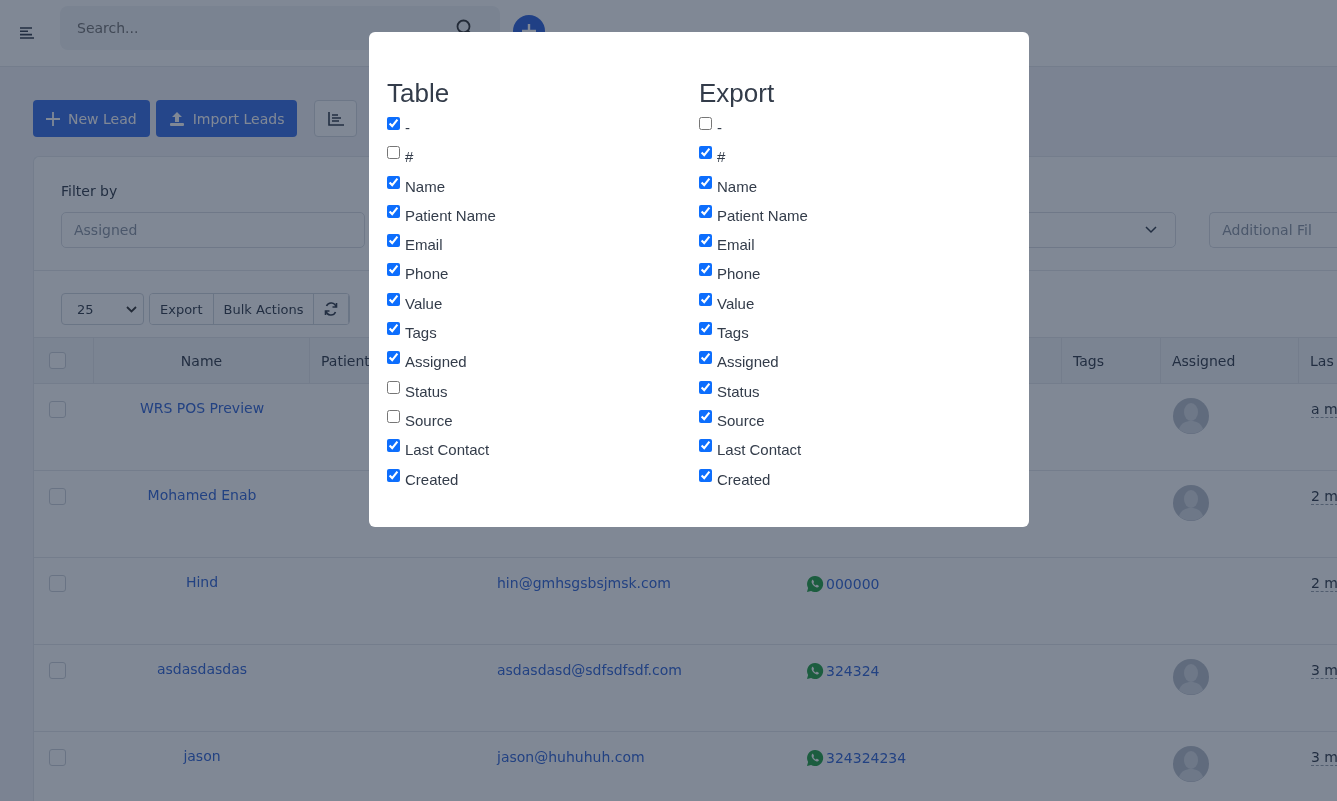  I want to click on group-title: Export, so click(737, 93).